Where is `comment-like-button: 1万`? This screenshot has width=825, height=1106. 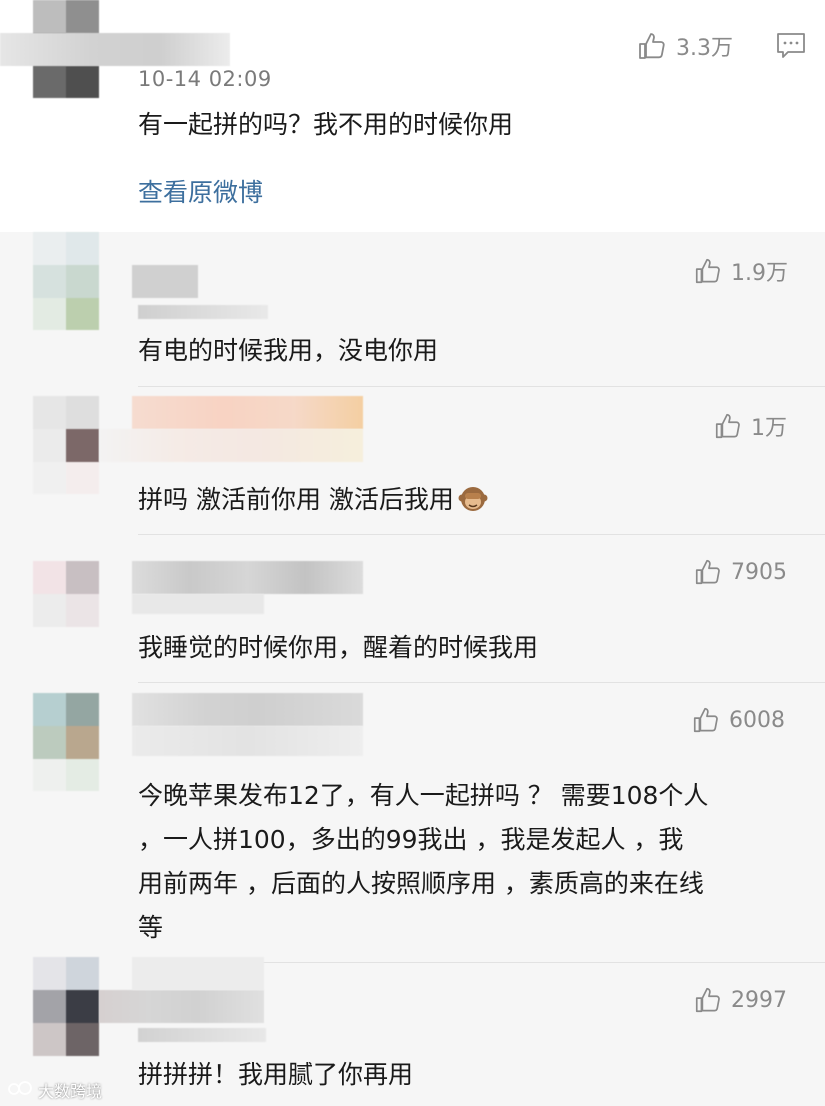 comment-like-button: 1万 is located at coordinates (750, 426).